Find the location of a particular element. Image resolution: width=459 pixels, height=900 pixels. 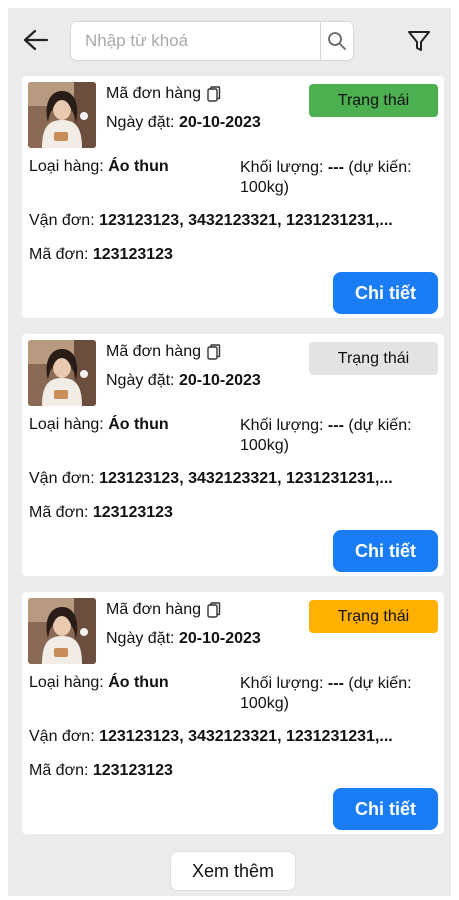

top-bar is located at coordinates (229, 41).